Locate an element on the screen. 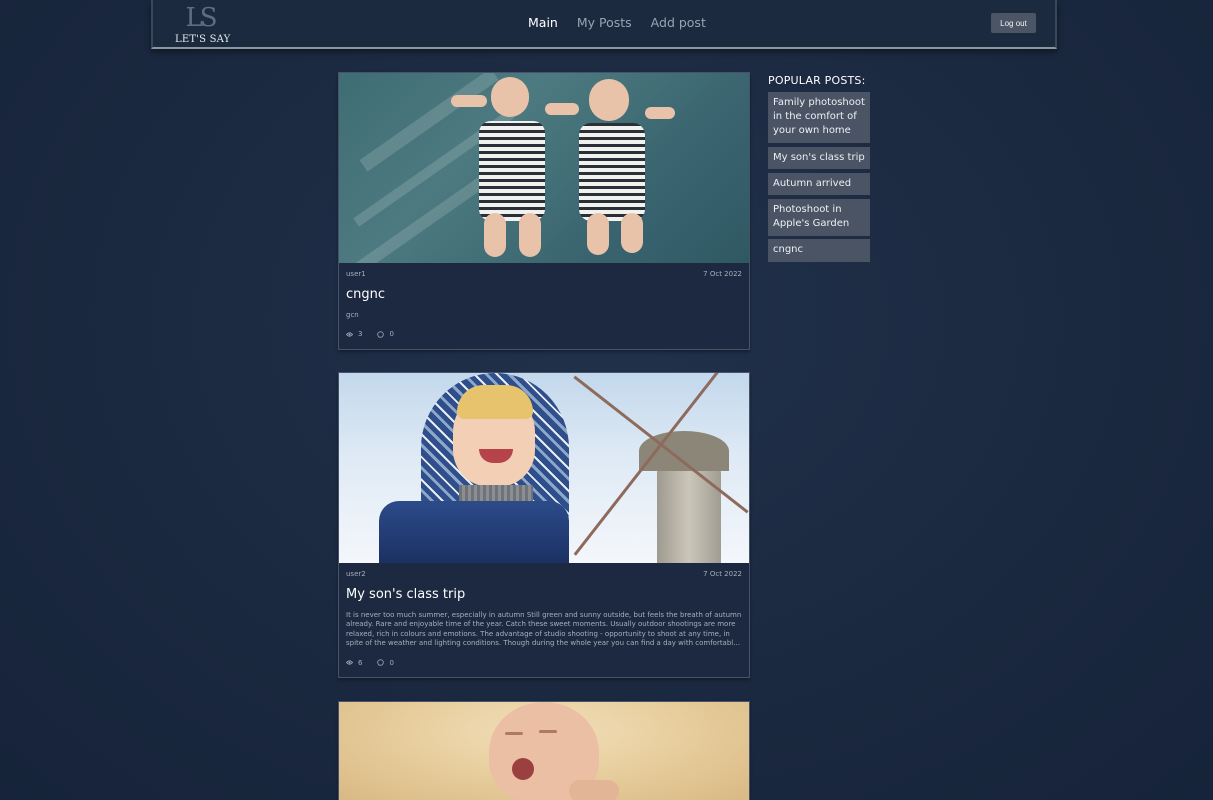  post-meta: user1 7 Oct 2022 is located at coordinates (544, 274).